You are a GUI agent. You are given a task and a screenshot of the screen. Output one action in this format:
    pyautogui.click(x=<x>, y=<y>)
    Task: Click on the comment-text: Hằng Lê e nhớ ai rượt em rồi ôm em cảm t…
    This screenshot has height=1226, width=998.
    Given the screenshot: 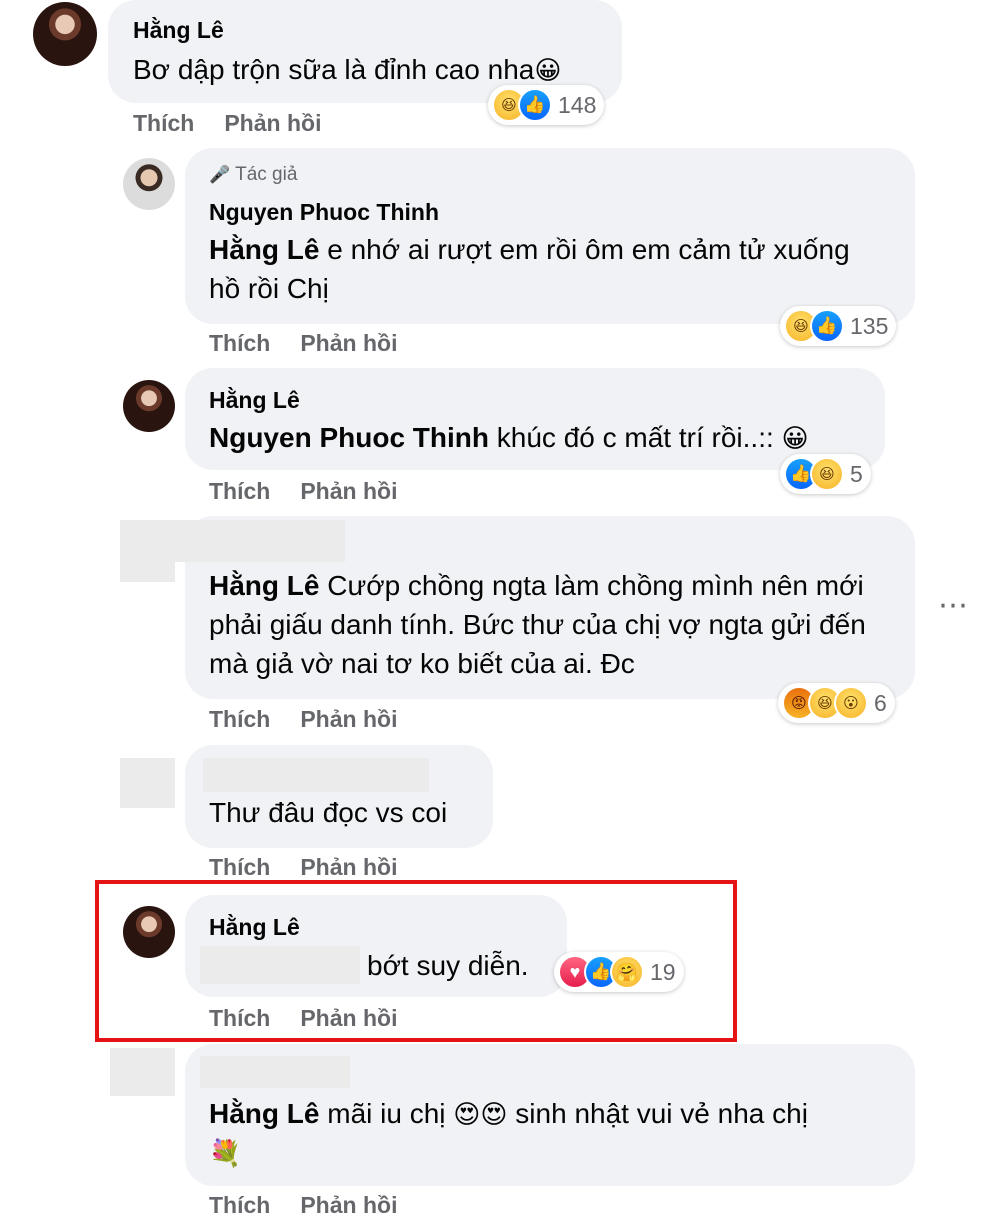 What is the action you would take?
    pyautogui.click(x=534, y=269)
    